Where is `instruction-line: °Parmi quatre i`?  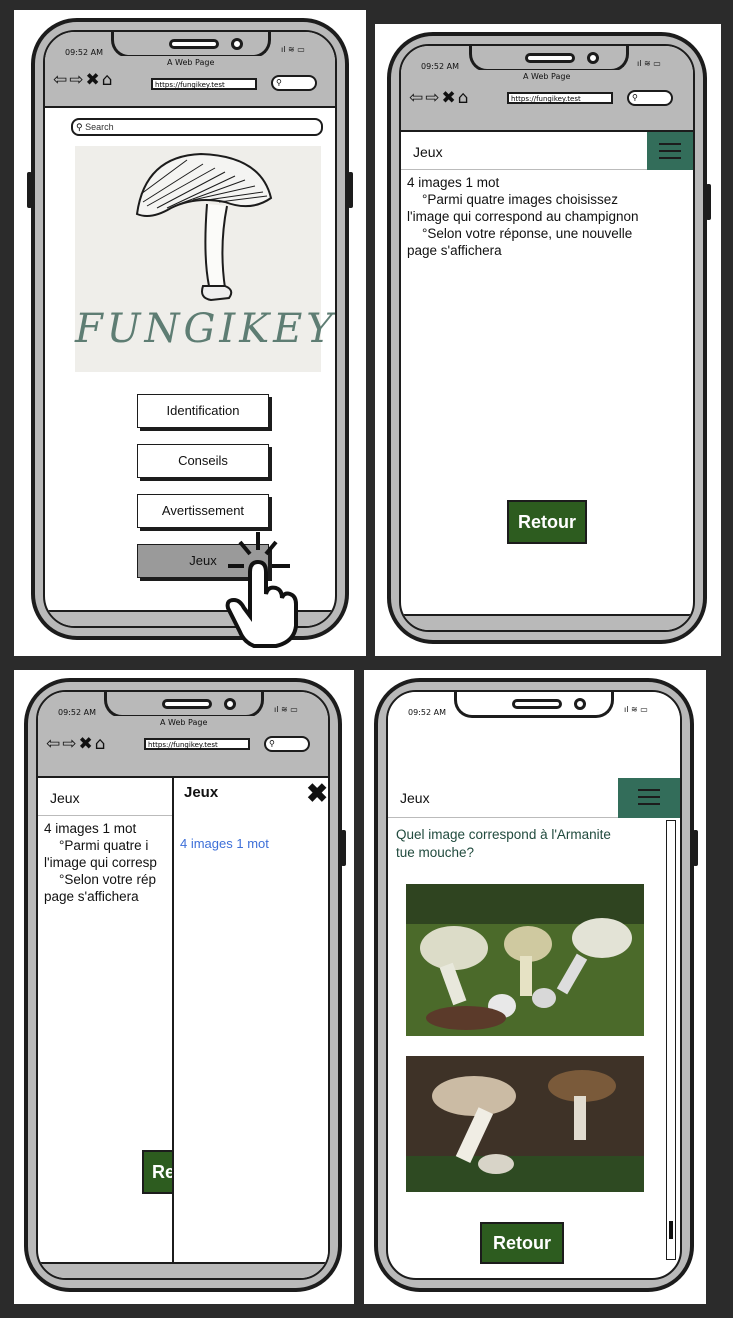 instruction-line: °Parmi quatre i is located at coordinates (96, 845).